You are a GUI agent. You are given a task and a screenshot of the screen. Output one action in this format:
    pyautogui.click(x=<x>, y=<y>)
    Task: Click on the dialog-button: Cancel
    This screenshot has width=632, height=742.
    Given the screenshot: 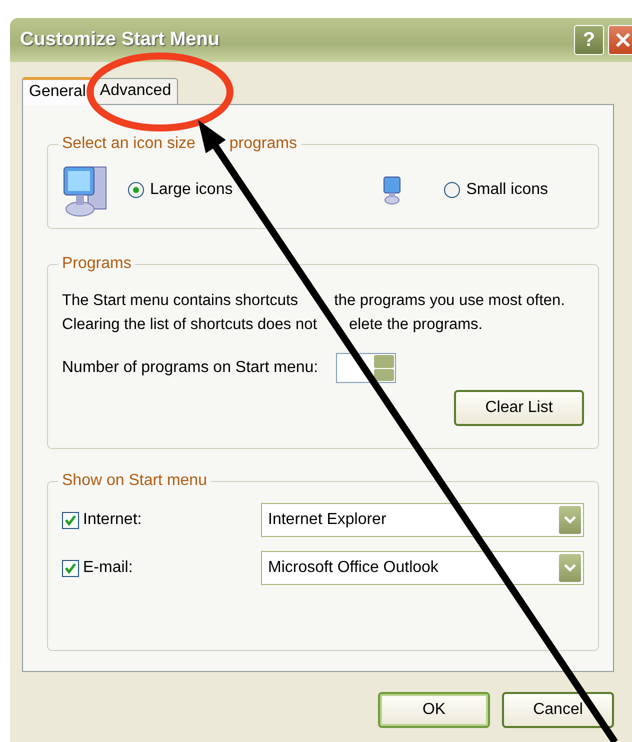 What is the action you would take?
    pyautogui.click(x=558, y=710)
    